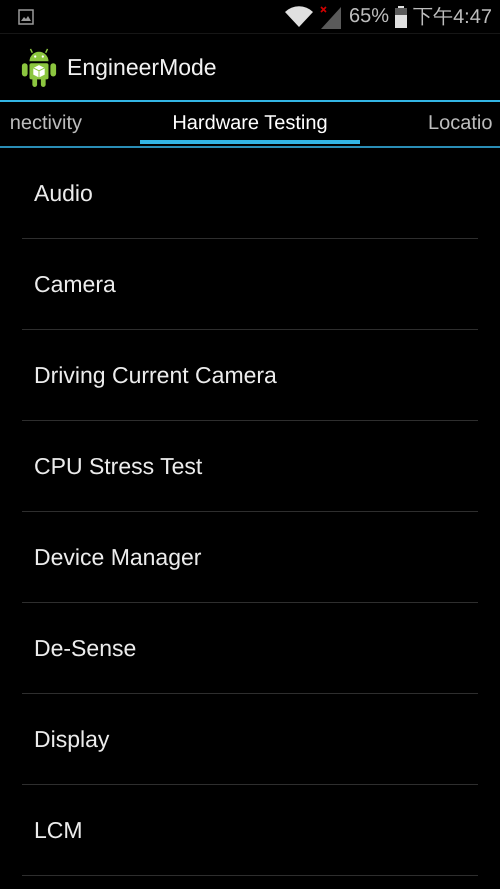  Describe the element at coordinates (369, 16) in the screenshot. I see `battery-percent: 65%` at that location.